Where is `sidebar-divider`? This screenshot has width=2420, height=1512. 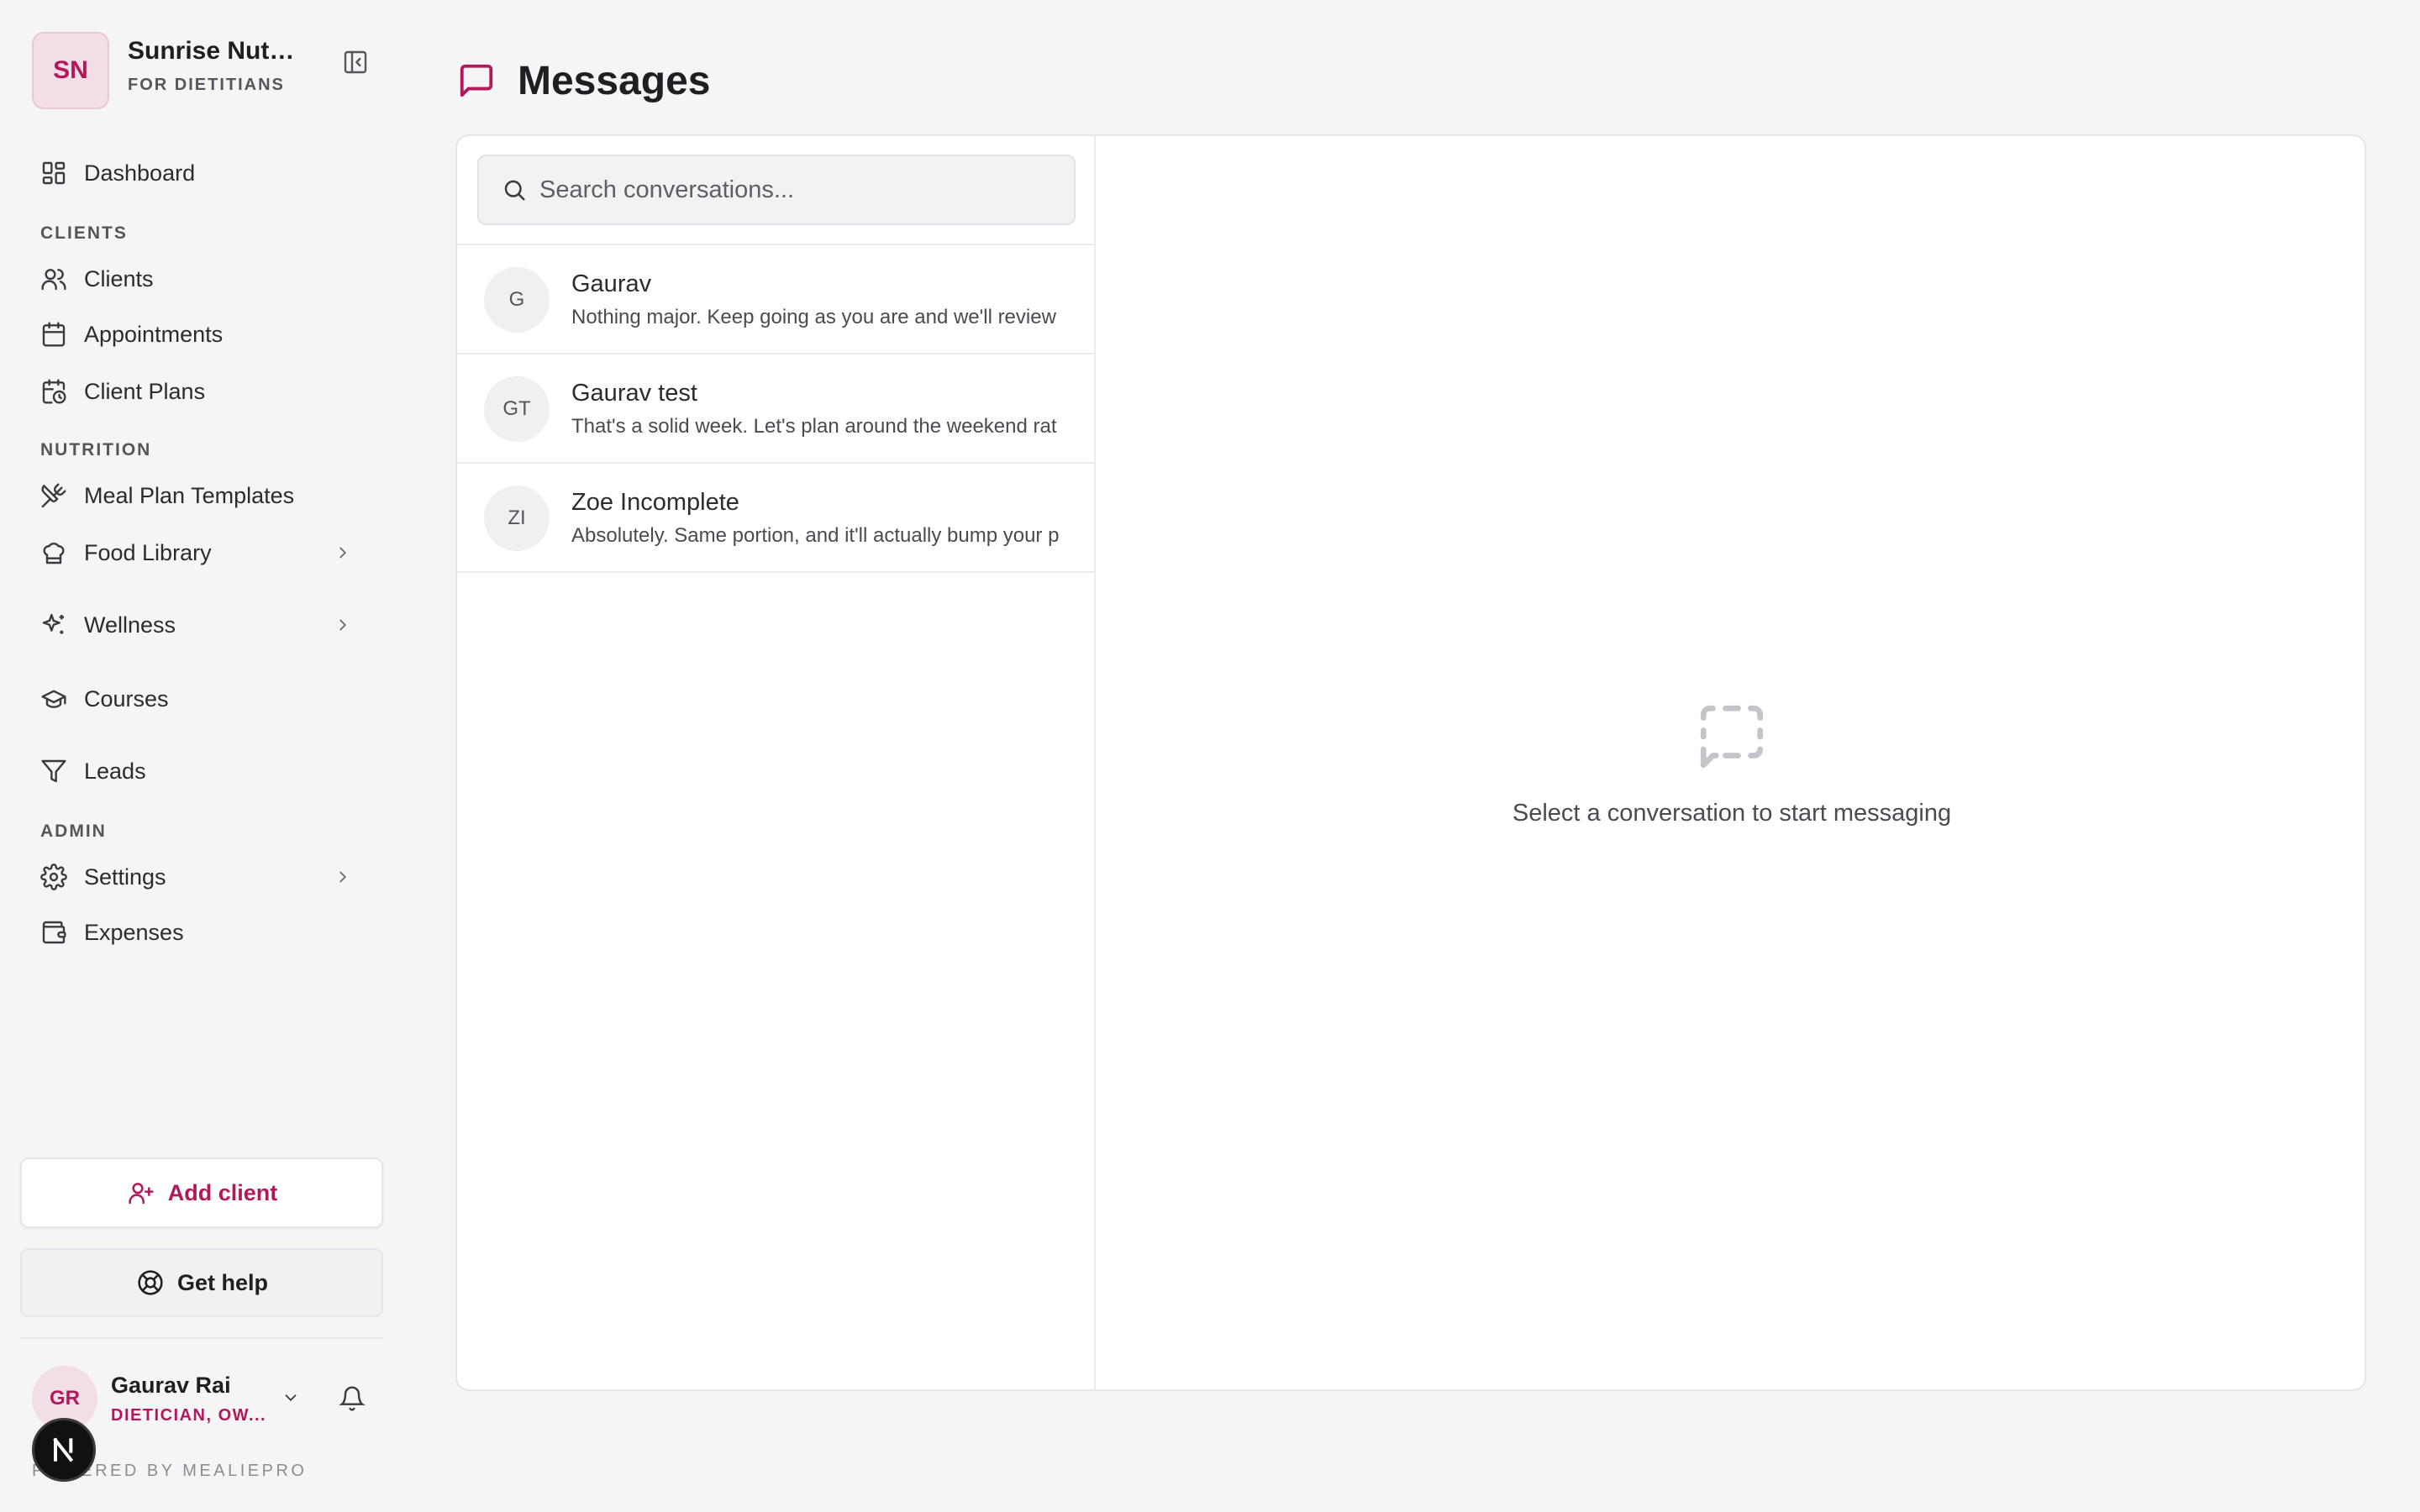
sidebar-divider is located at coordinates (202, 1338).